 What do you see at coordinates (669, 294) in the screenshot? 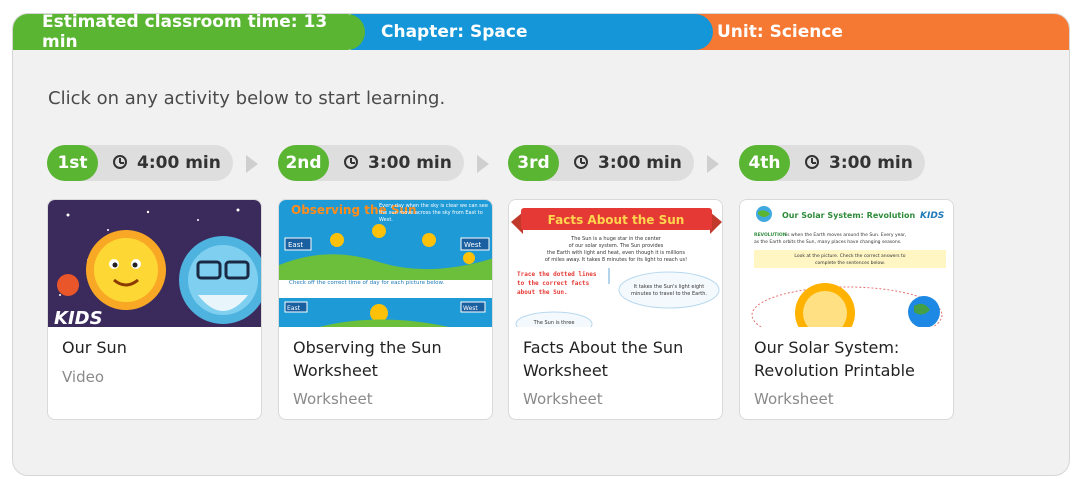
I see `cloud-text: minutes to travel to the Earth.` at bounding box center [669, 294].